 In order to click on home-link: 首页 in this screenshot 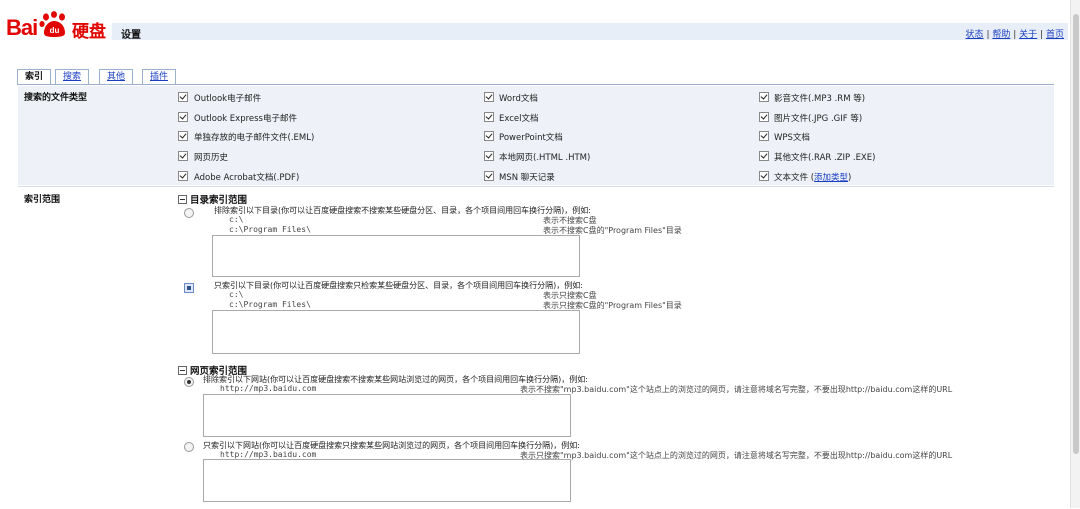, I will do `click(1055, 35)`.